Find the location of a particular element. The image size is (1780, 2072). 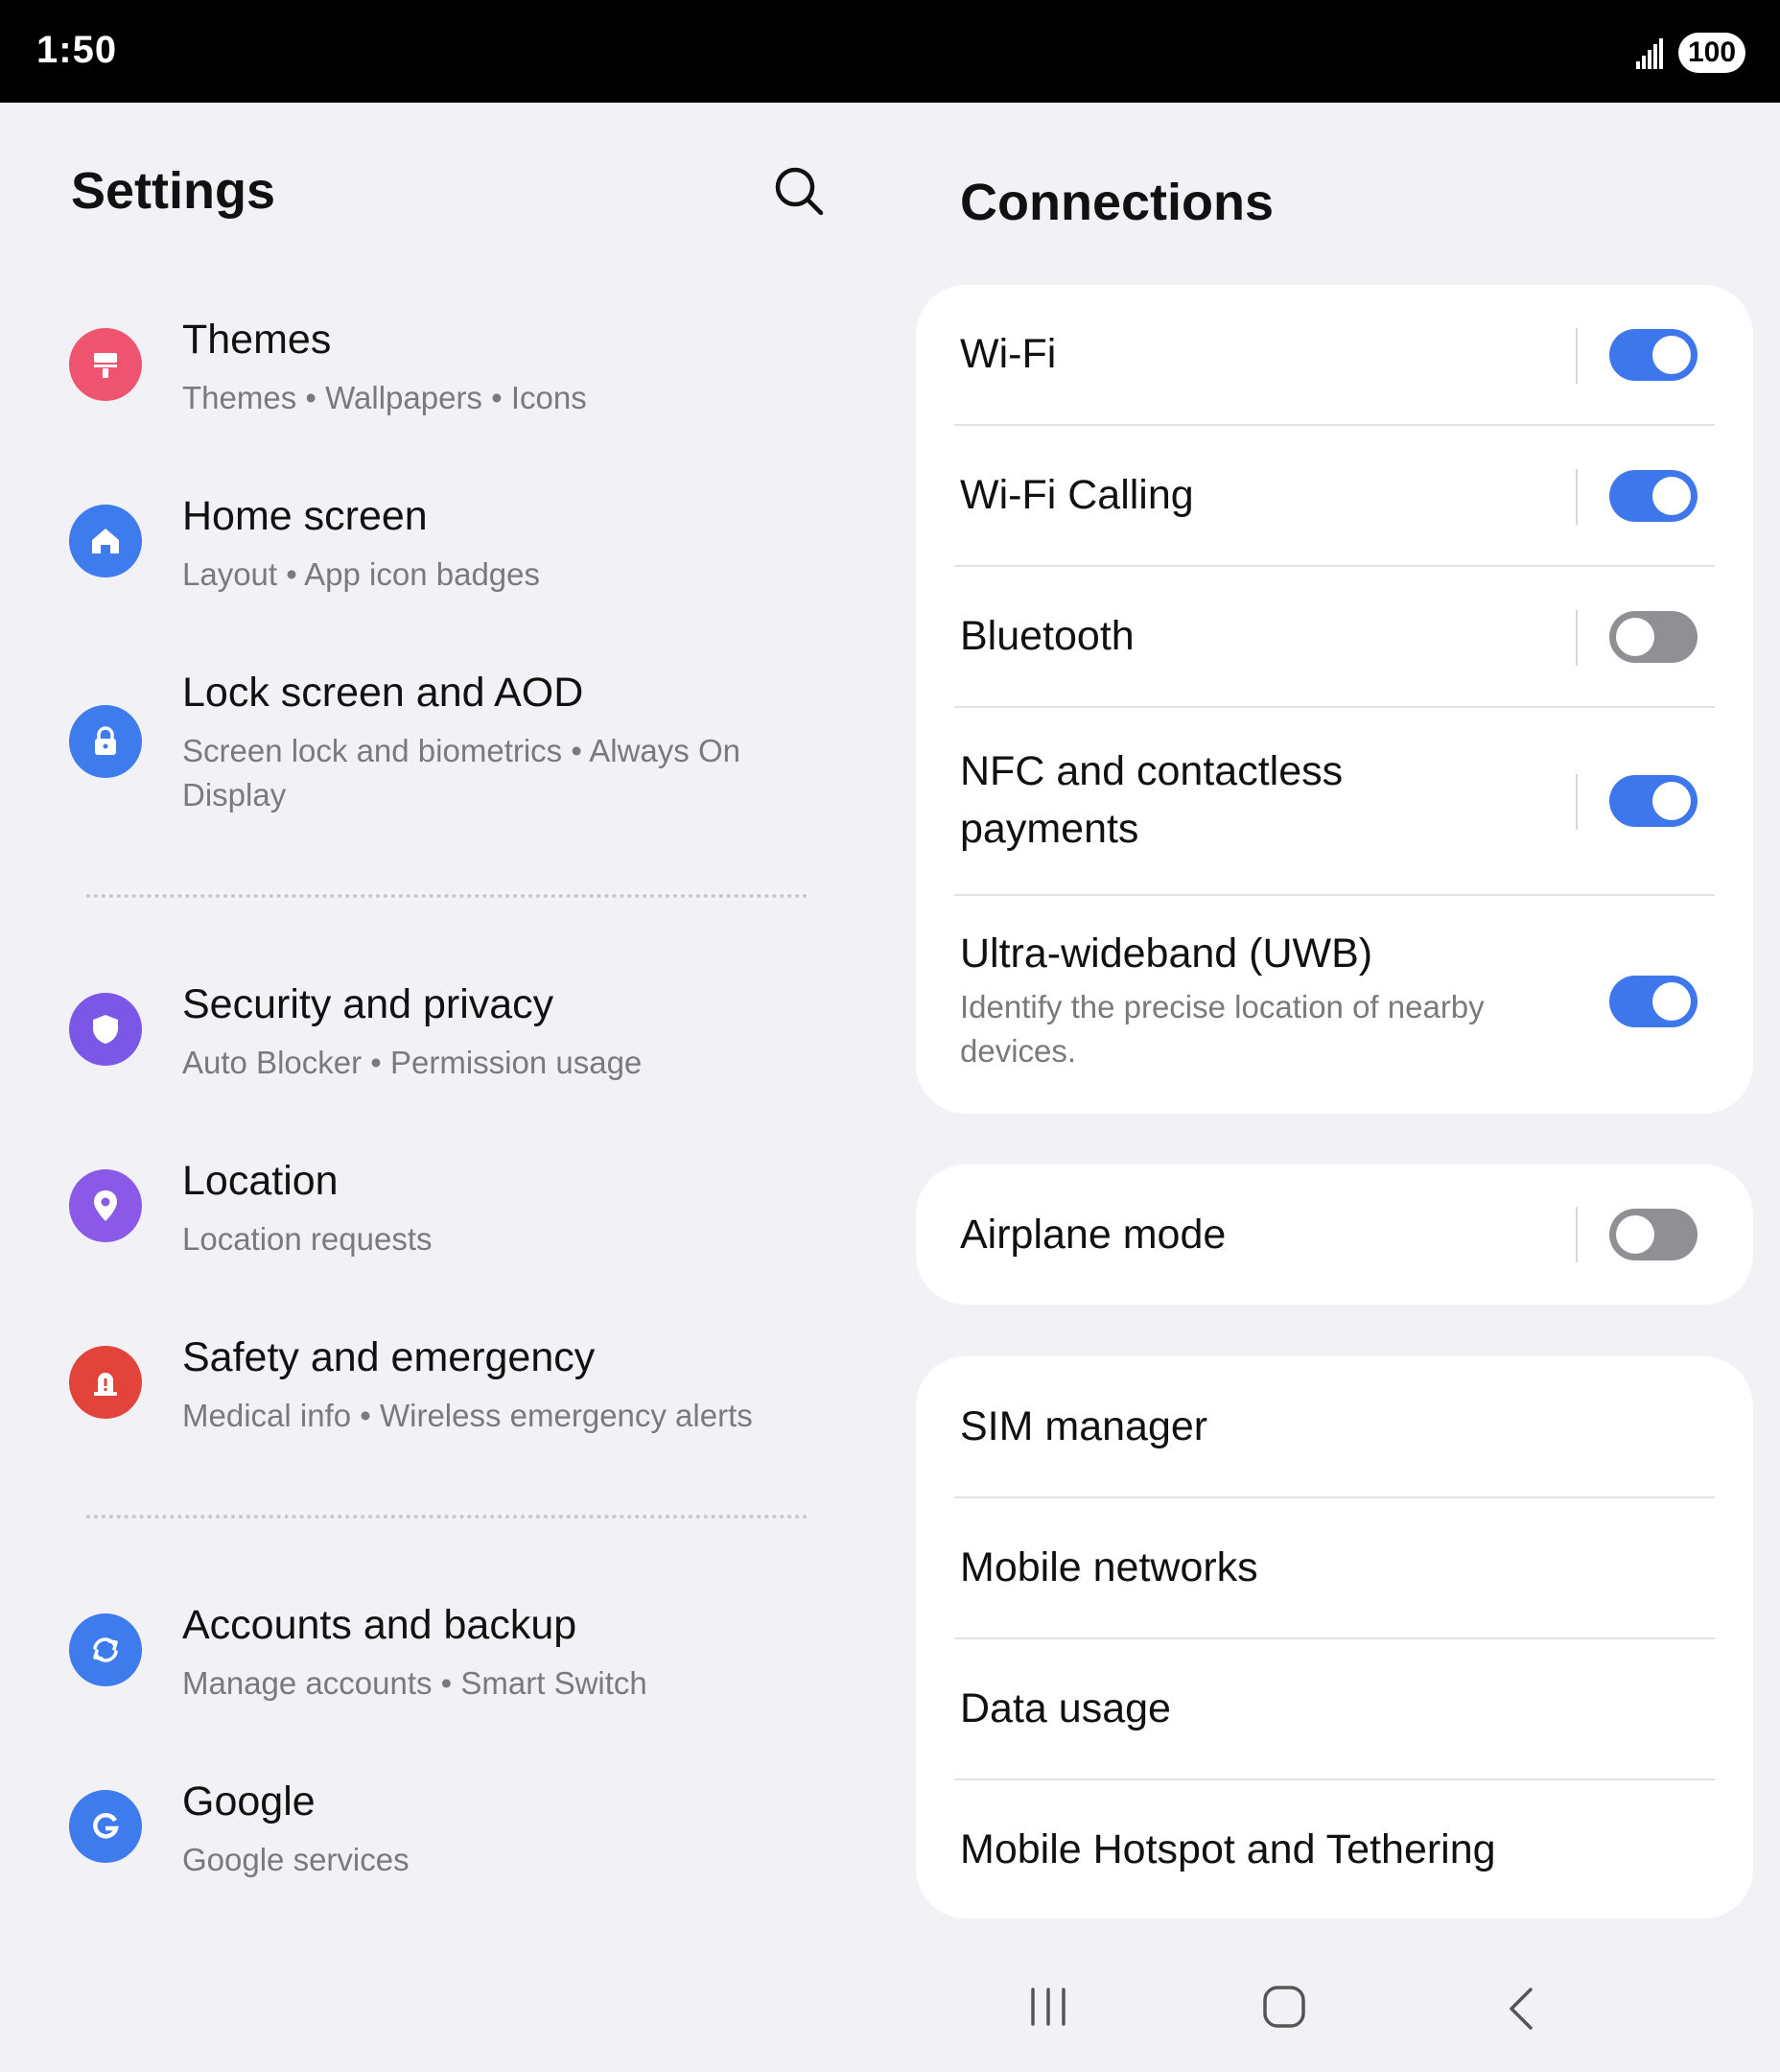

item-title: Lock screen and AOD is located at coordinates (383, 693).